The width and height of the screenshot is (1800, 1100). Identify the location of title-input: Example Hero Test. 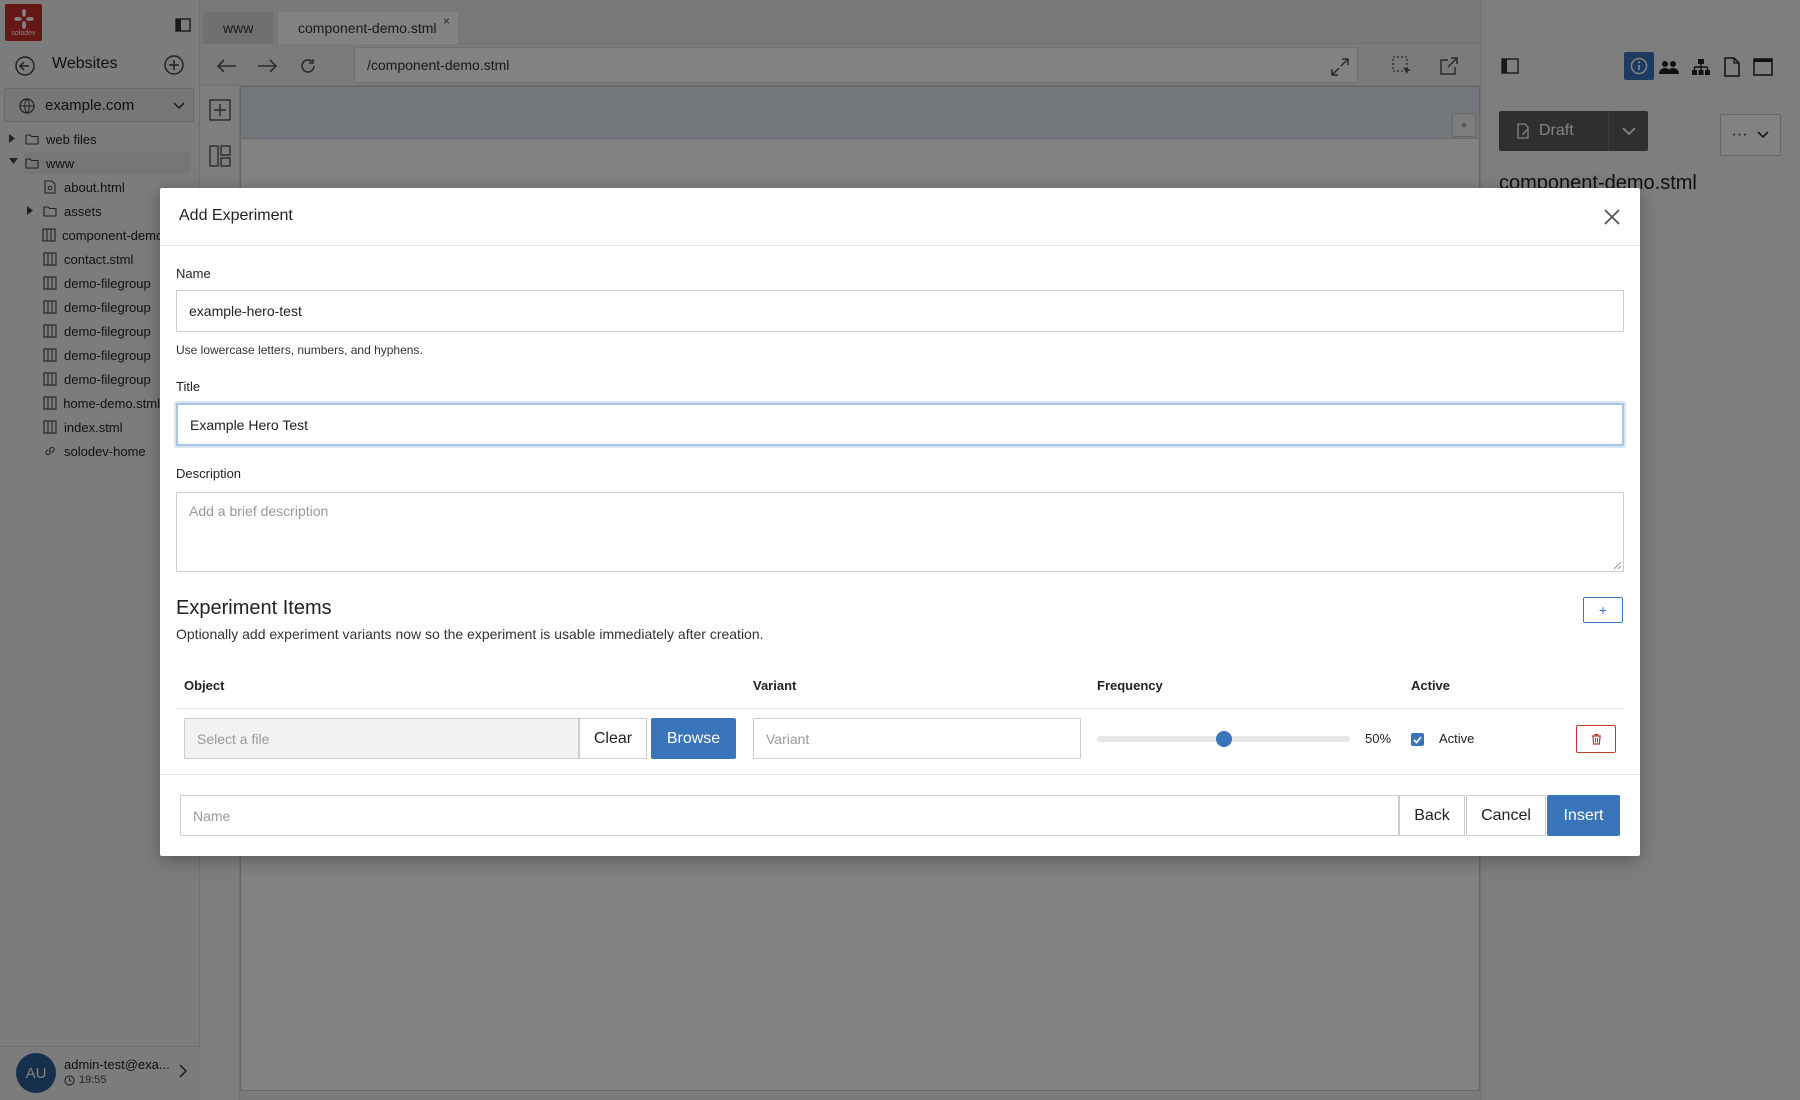
(900, 424).